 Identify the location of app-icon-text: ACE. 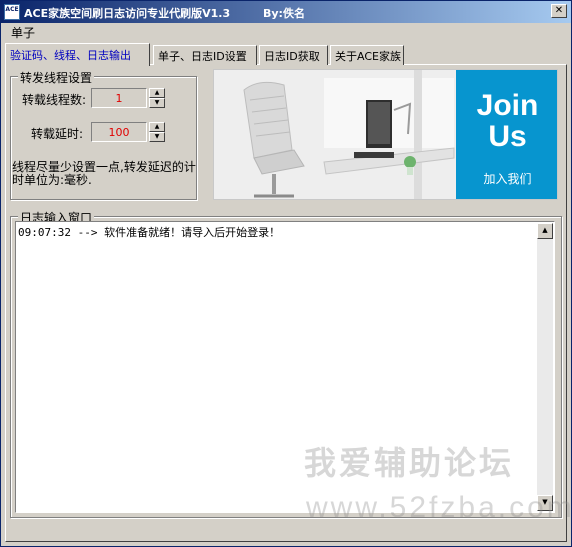
(12, 9).